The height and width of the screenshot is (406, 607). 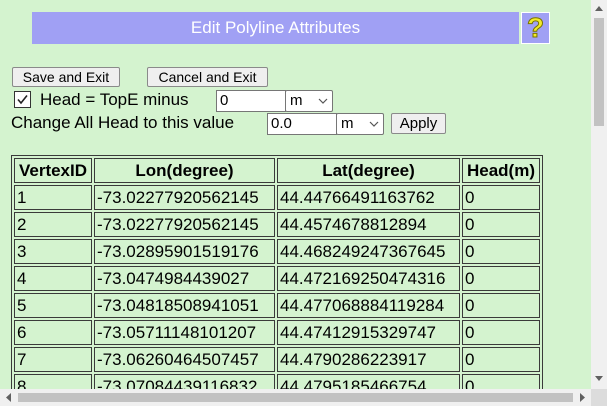 I want to click on table-row: 1 -73.02277920562145 44.44766491163762 0, so click(x=277, y=197).